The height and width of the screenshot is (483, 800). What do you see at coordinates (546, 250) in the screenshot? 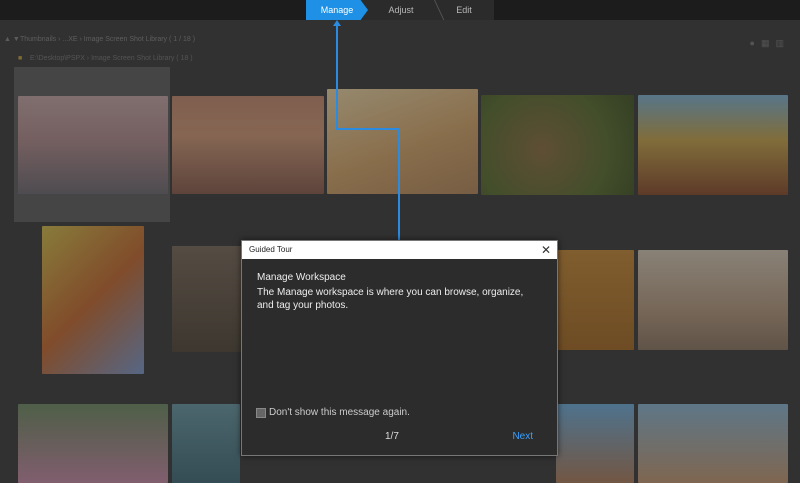
I see `close-icon: ✕` at bounding box center [546, 250].